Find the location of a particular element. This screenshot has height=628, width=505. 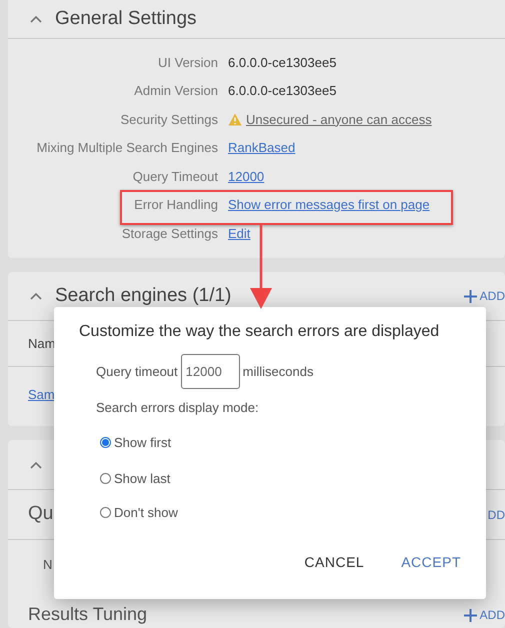

mode-label: Search errors display mode: is located at coordinates (177, 408).